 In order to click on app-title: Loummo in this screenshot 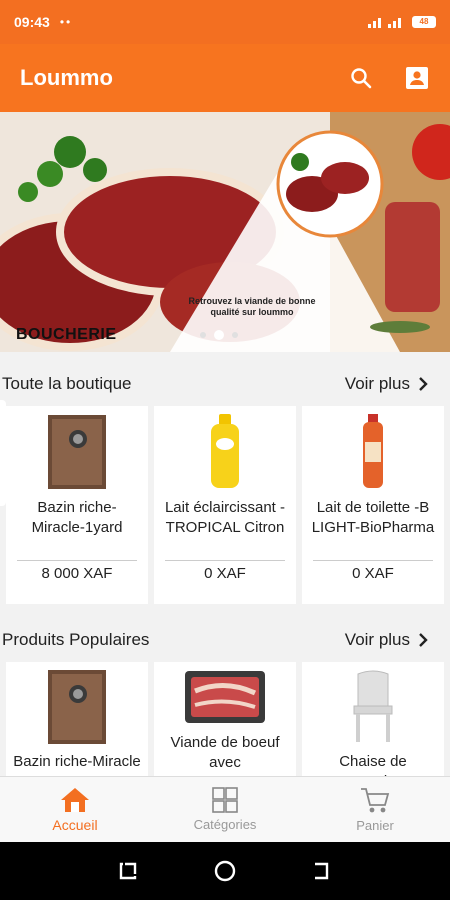, I will do `click(66, 77)`.